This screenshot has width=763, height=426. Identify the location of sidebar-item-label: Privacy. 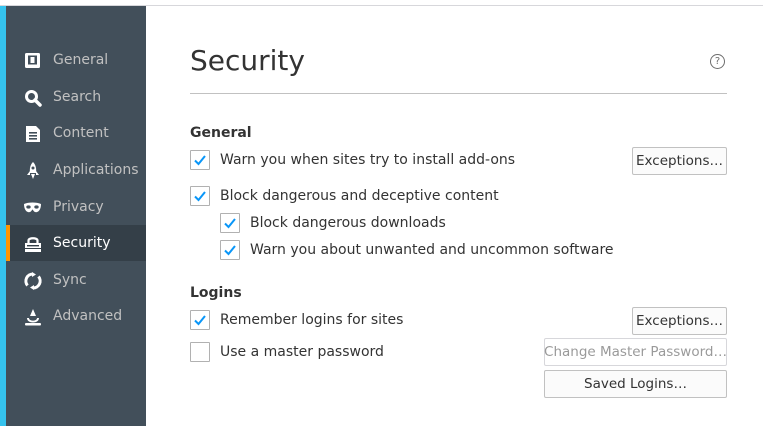
(78, 207).